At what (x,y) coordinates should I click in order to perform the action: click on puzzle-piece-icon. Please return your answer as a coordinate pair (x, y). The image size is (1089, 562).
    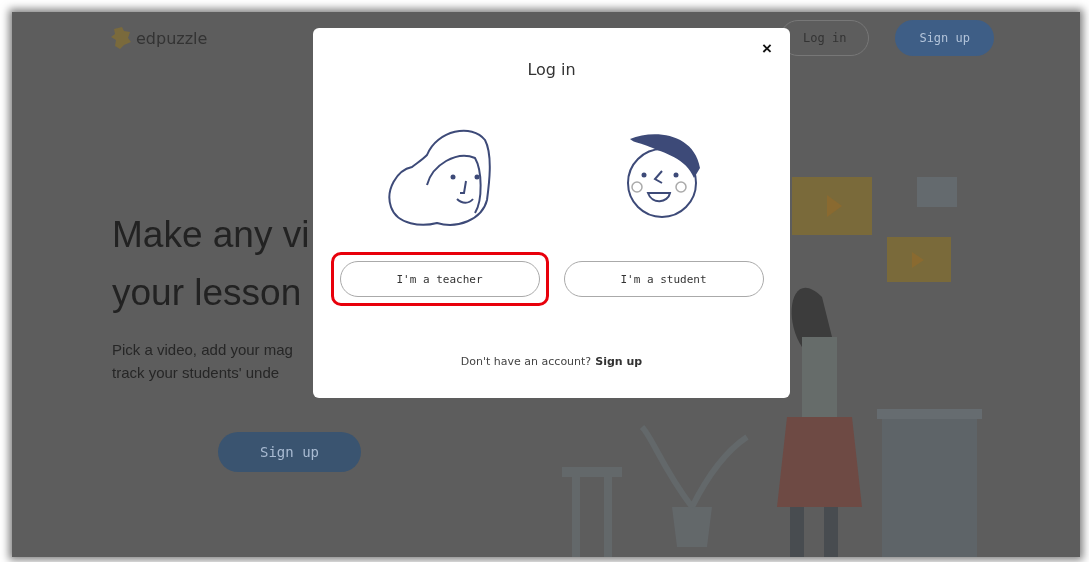
    Looking at the image, I should click on (121, 38).